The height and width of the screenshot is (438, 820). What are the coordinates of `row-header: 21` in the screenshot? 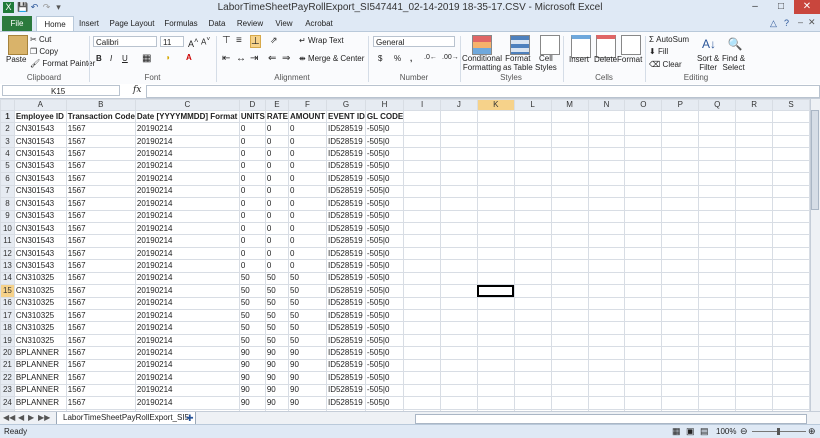 It's located at (7, 365).